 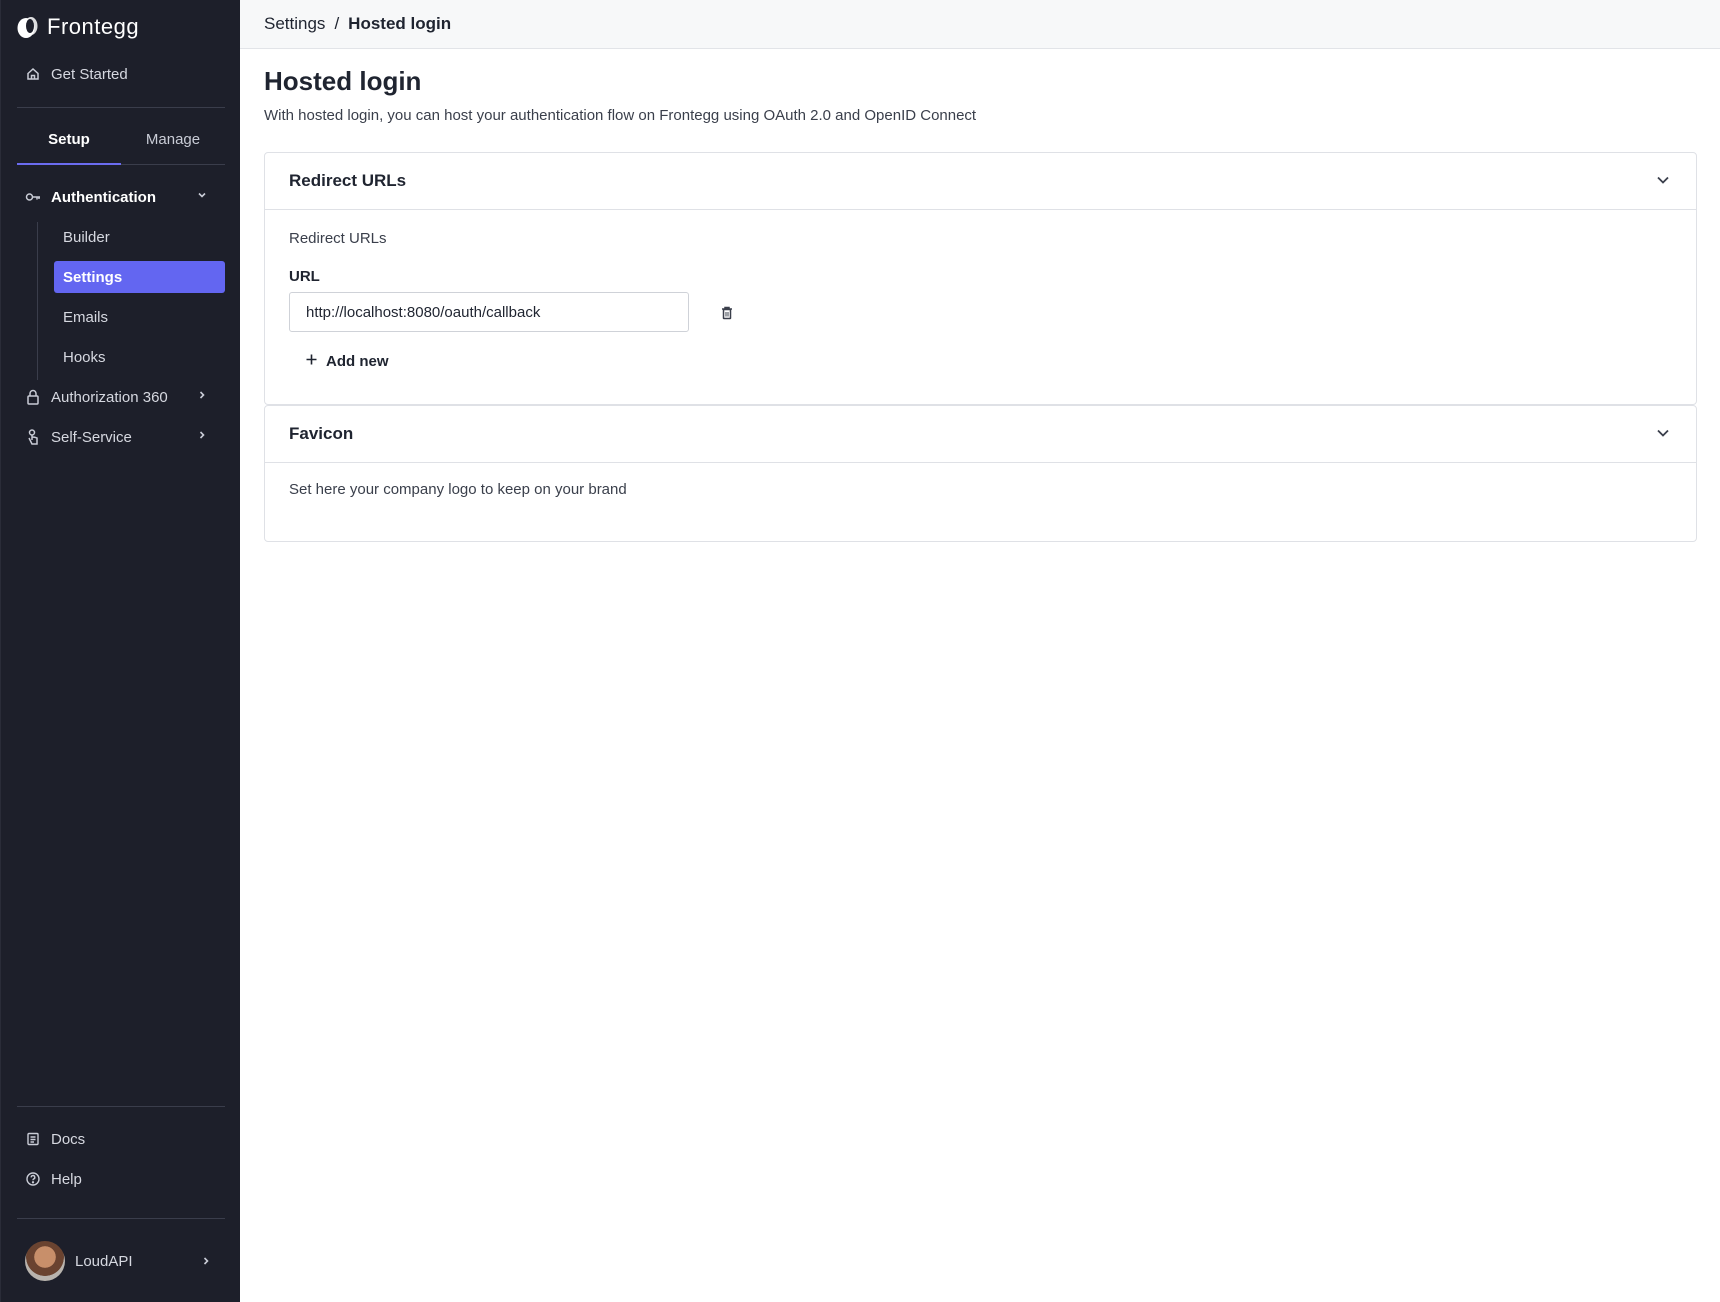 What do you see at coordinates (89, 74) in the screenshot?
I see `nav-get-started-label: Get Started` at bounding box center [89, 74].